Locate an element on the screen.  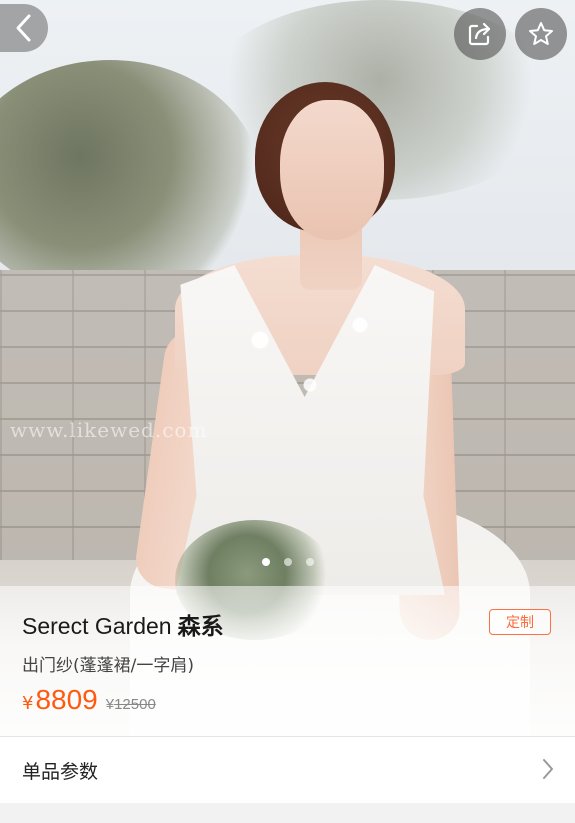
share-button is located at coordinates (480, 34).